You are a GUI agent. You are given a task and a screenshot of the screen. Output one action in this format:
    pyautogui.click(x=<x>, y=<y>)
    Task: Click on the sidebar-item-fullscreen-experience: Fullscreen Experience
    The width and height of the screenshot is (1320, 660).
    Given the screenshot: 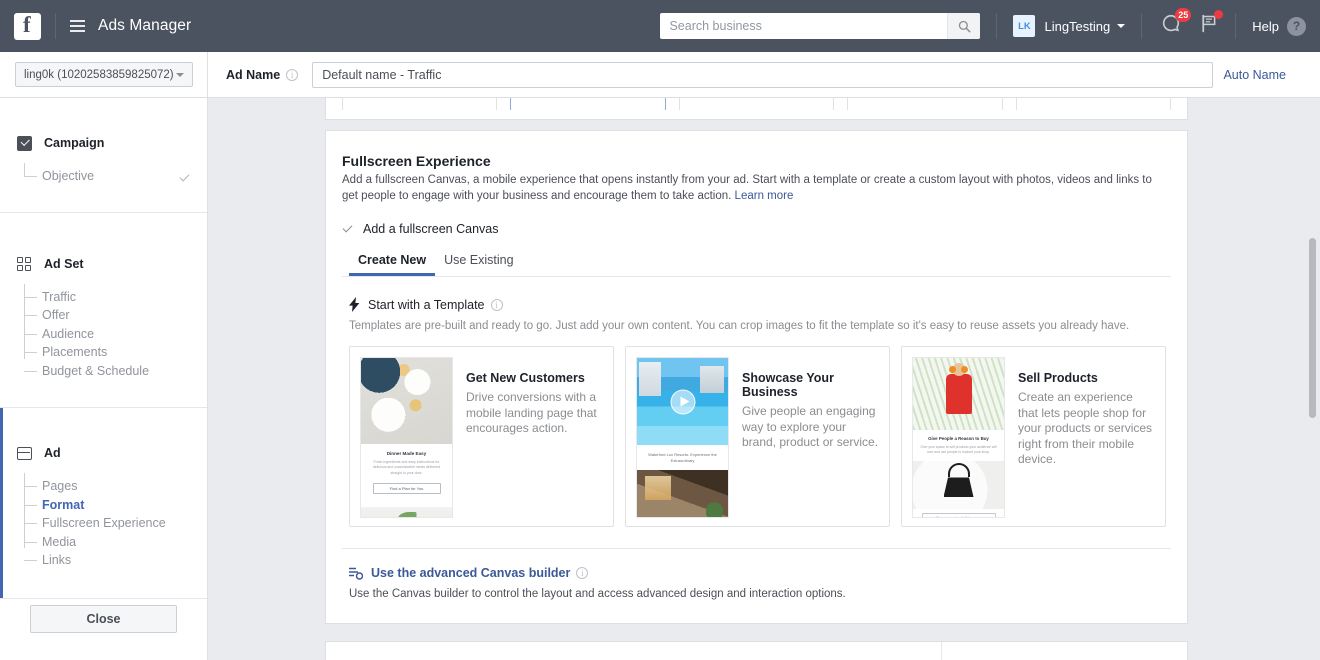 What is the action you would take?
    pyautogui.click(x=115, y=523)
    